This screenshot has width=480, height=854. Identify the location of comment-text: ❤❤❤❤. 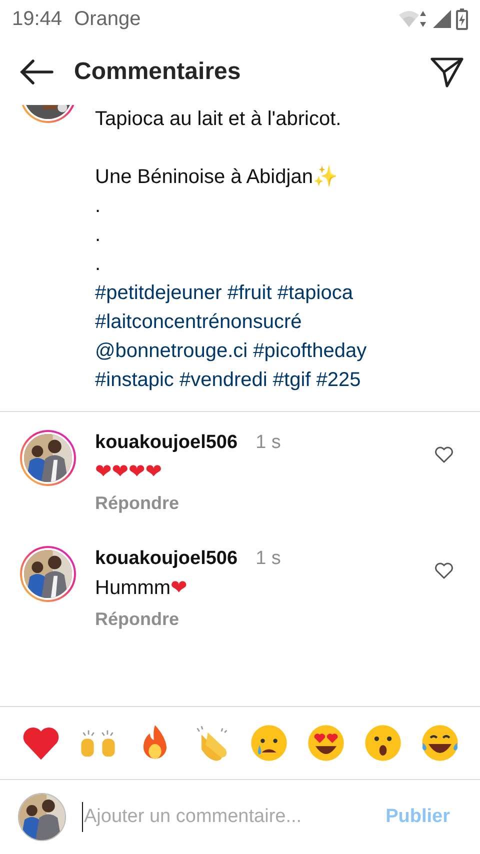
(129, 472).